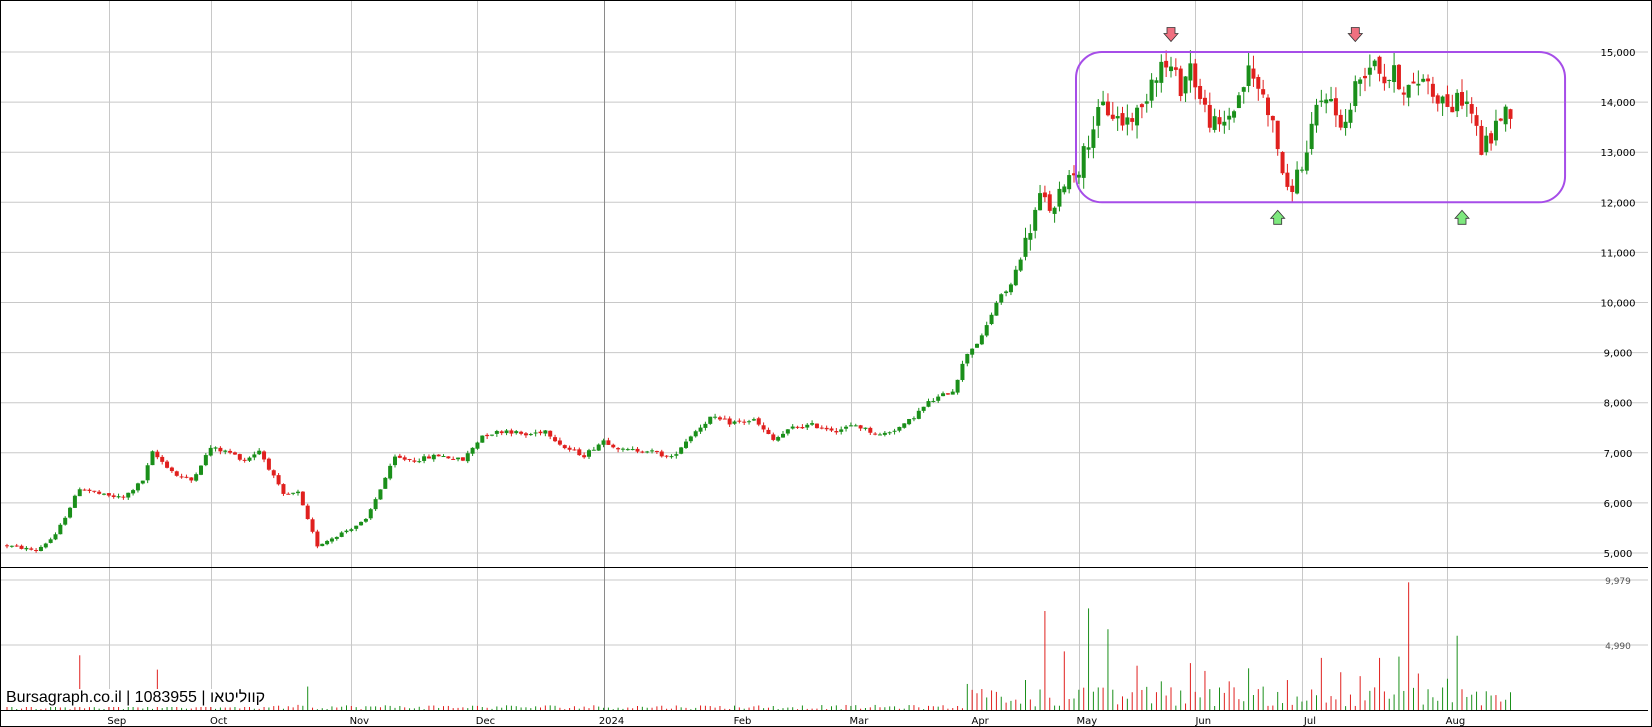 The width and height of the screenshot is (1652, 727). I want to click on price-tick-label: 8,000, so click(1618, 404).